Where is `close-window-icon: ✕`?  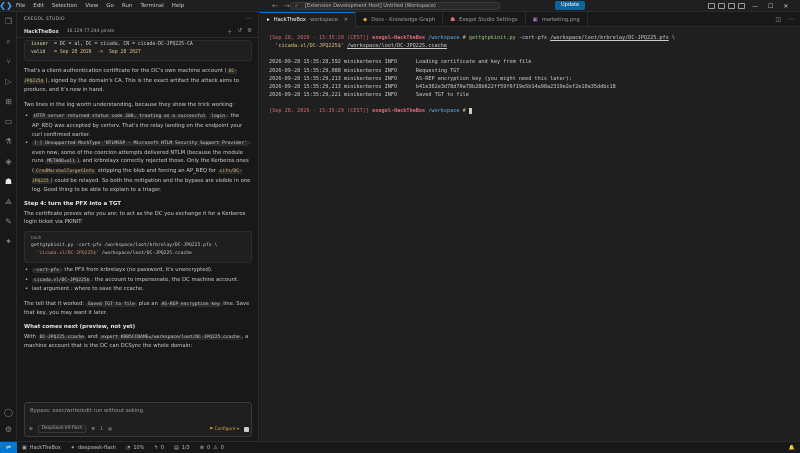 close-window-icon: ✕ is located at coordinates (785, 6).